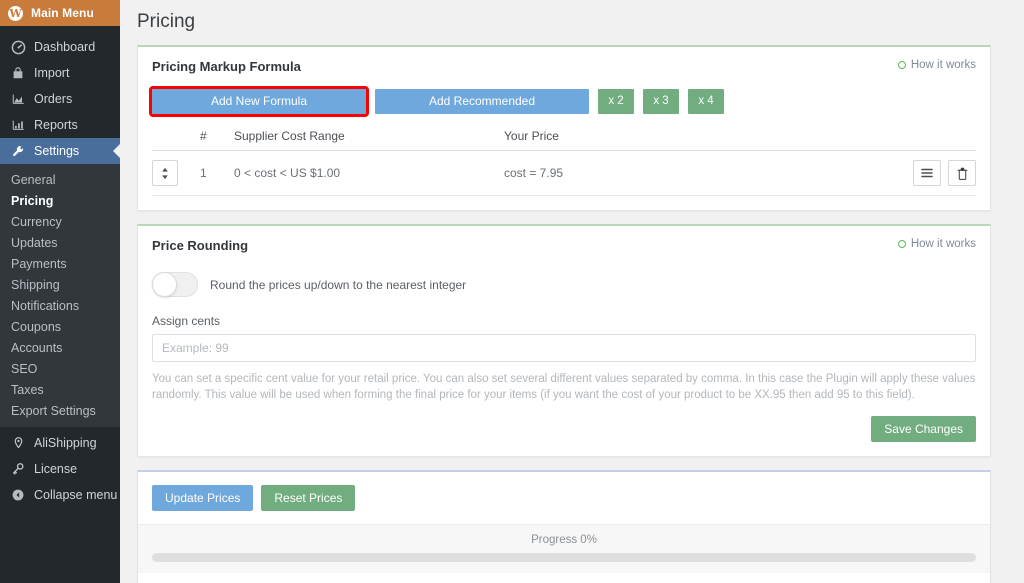 This screenshot has width=1024, height=583. What do you see at coordinates (18, 469) in the screenshot?
I see `key-icon` at bounding box center [18, 469].